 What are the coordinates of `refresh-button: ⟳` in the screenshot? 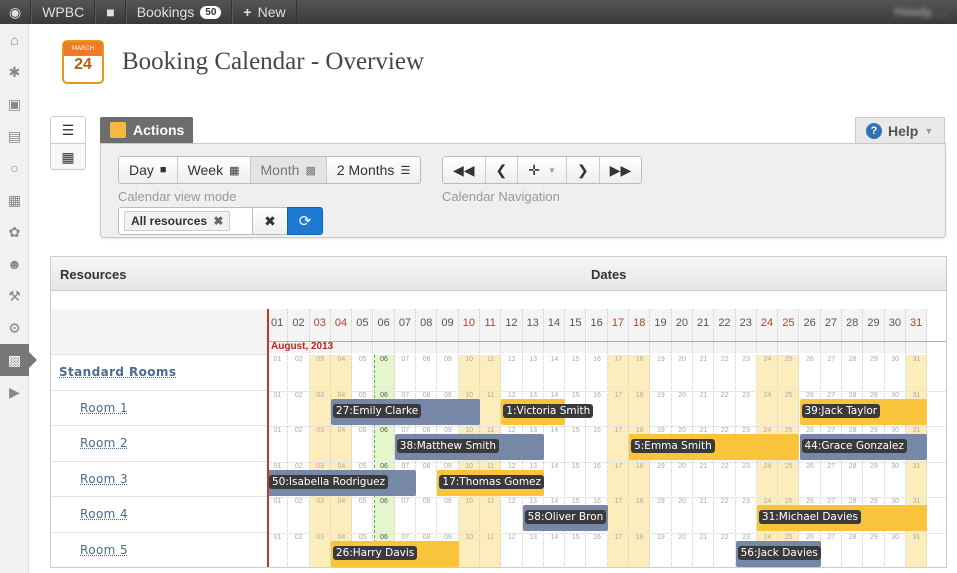 It's located at (305, 221).